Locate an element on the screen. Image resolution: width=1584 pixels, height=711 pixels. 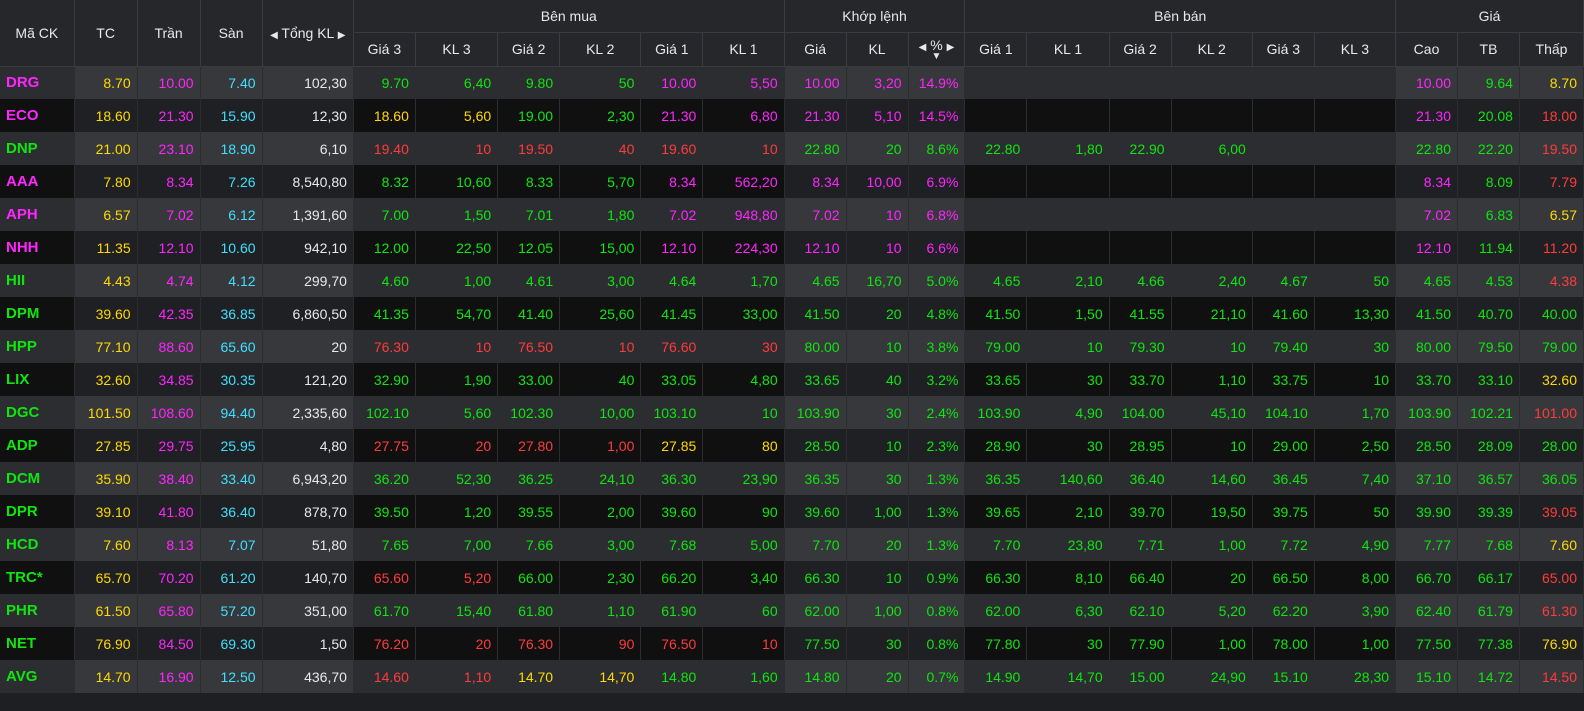
symbol-cell: DCM is located at coordinates (37, 478).